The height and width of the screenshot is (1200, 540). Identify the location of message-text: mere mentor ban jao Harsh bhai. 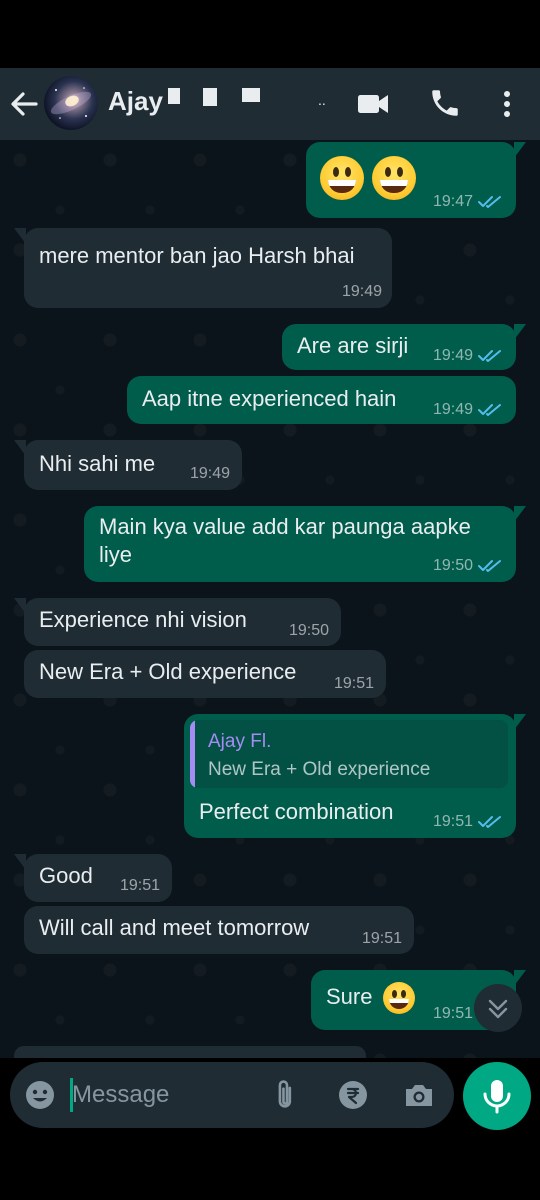
(197, 255).